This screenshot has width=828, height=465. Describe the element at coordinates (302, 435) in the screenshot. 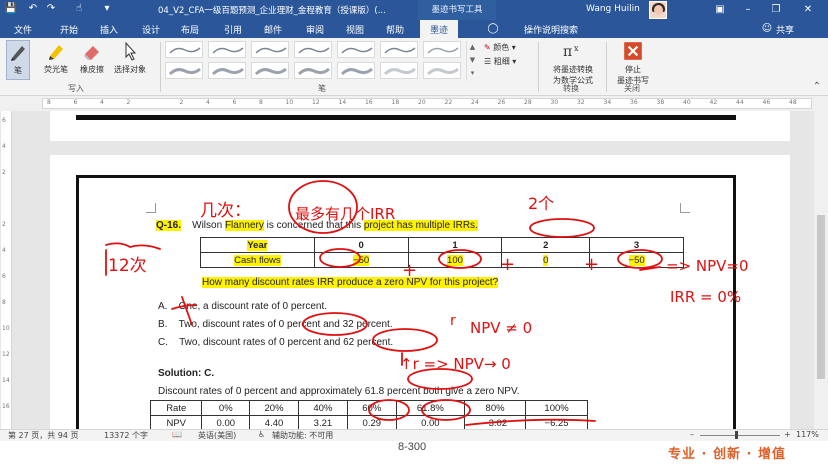

I see `accessibility-status: 辅助功能: 不可用` at that location.